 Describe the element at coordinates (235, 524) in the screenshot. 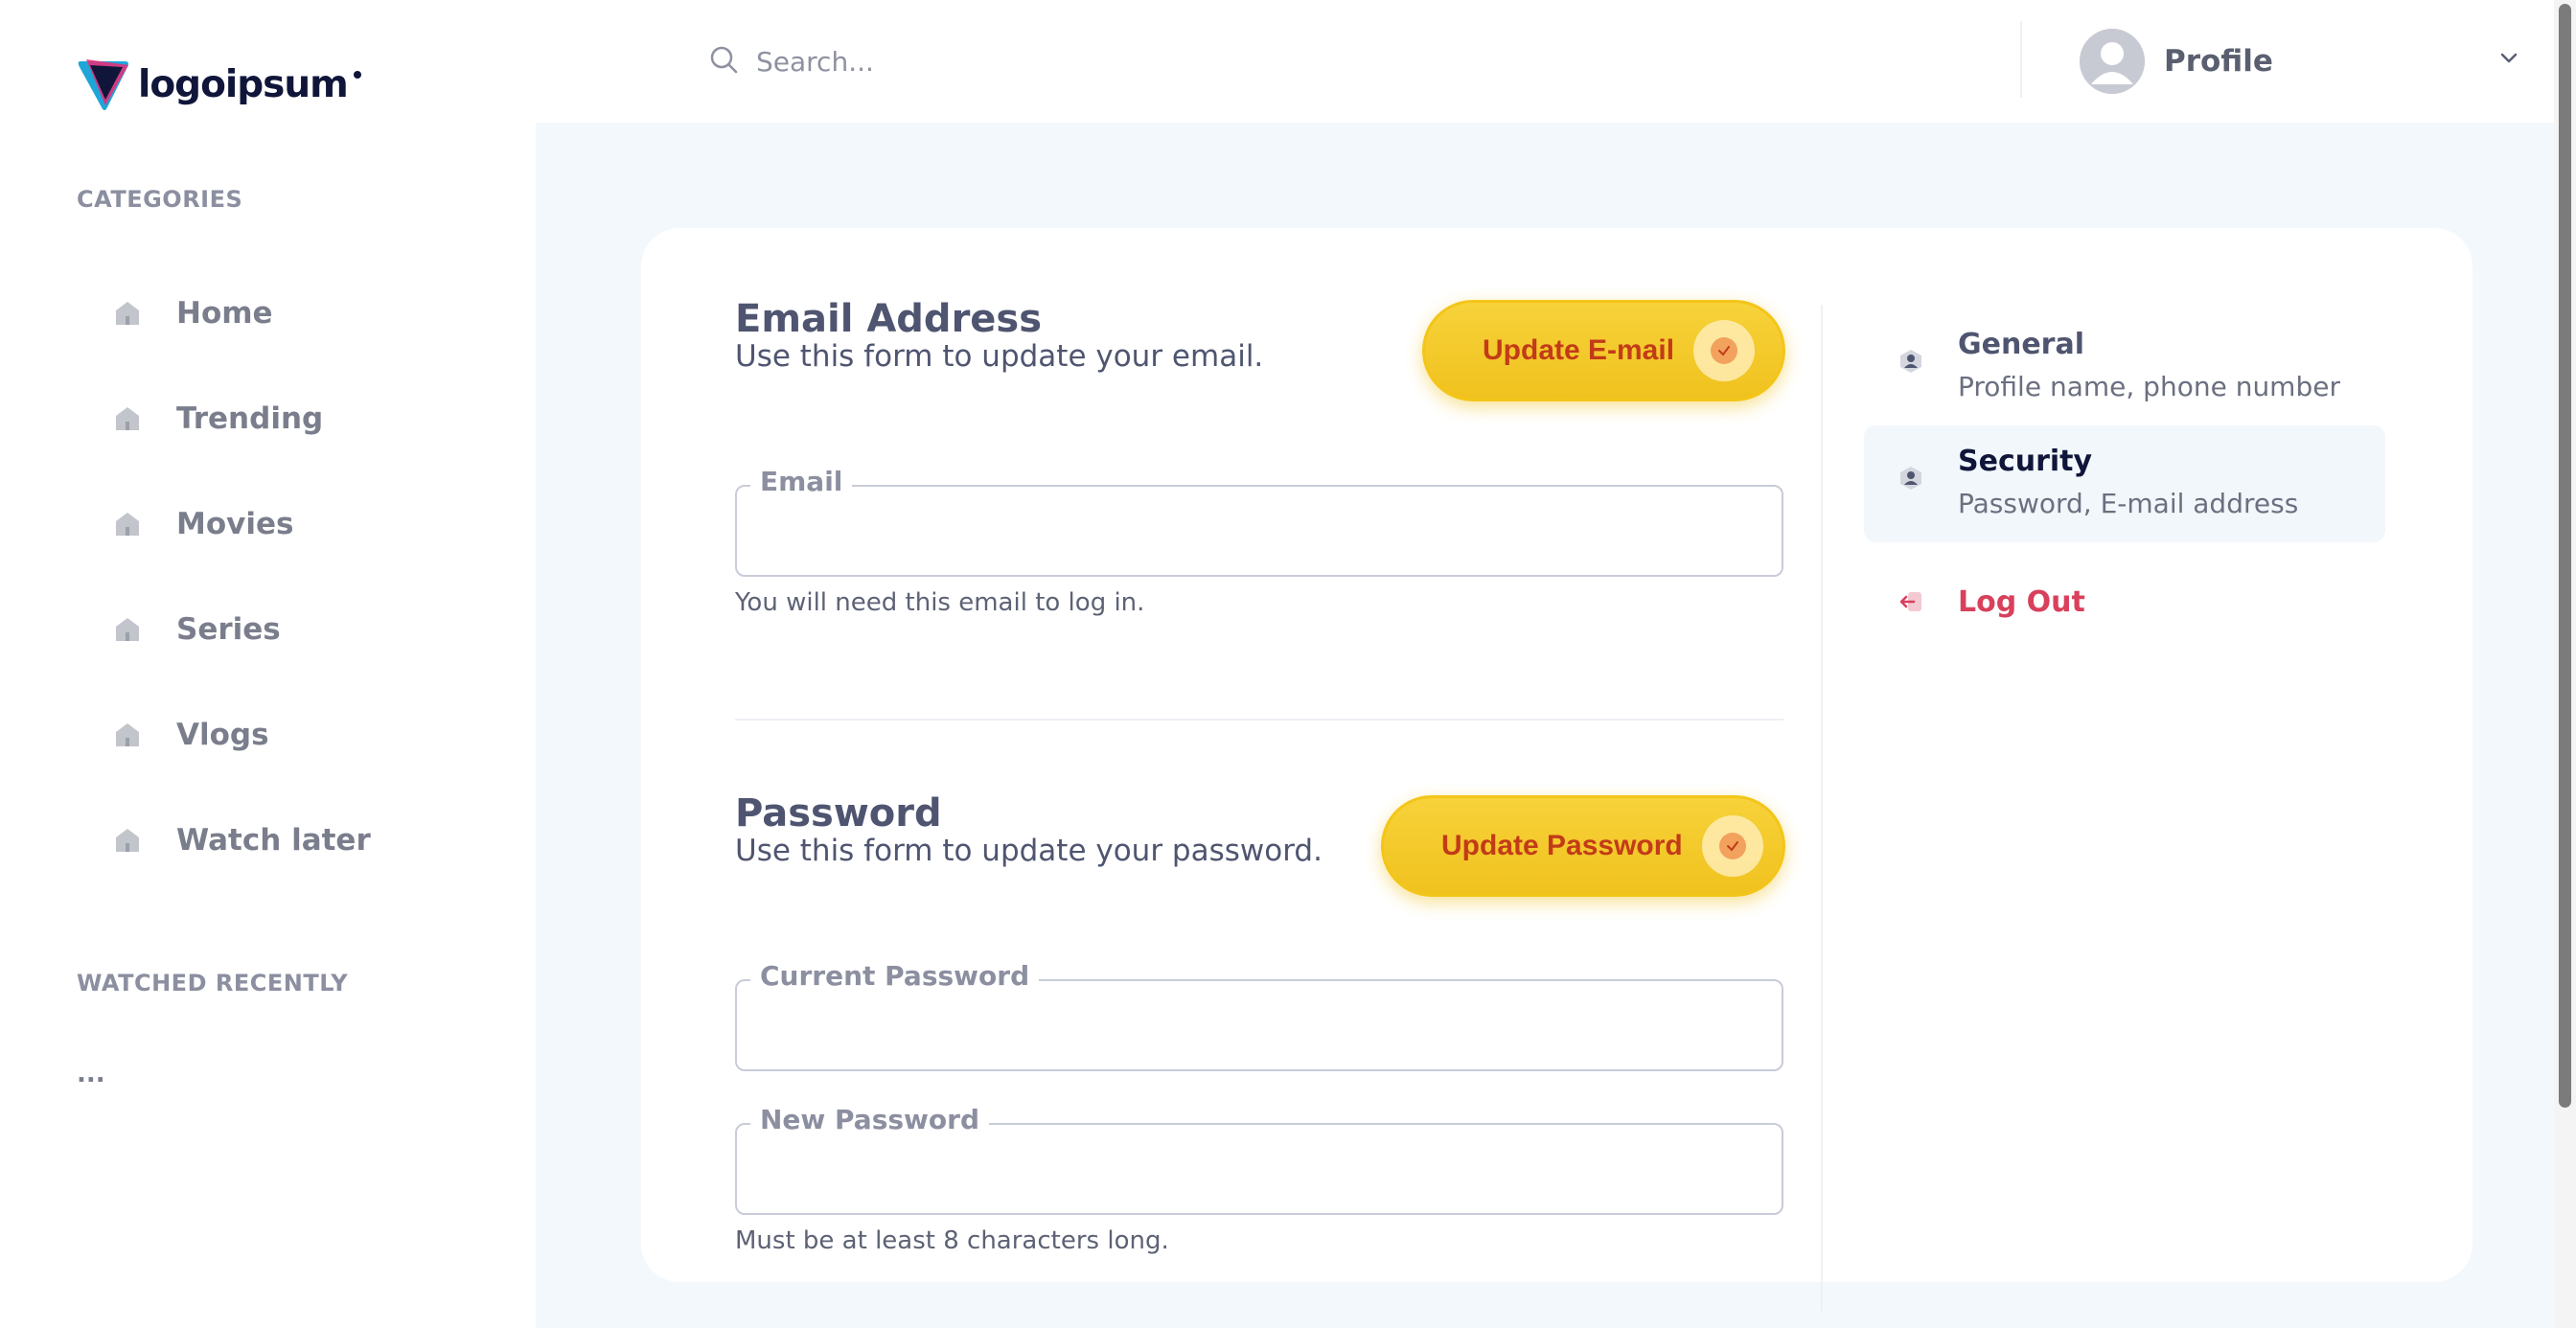

I see `sidebar-item-label: Movies` at that location.